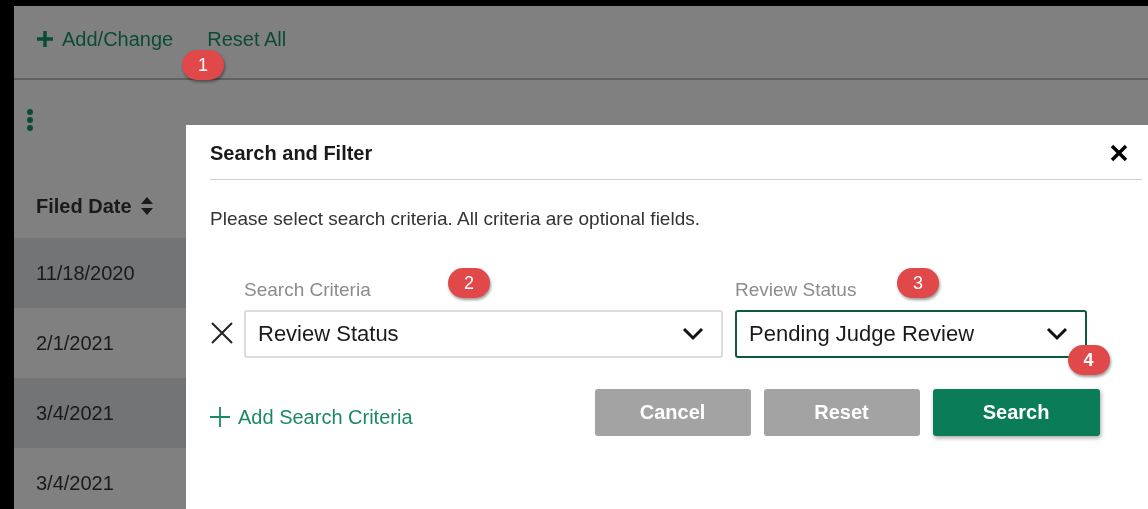 The image size is (1148, 509). I want to click on close-icon, so click(1119, 153).